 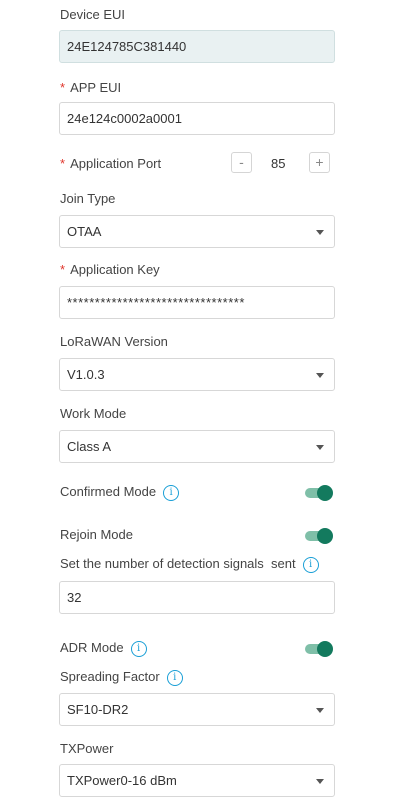 What do you see at coordinates (197, 709) in the screenshot?
I see `spreading-factor-select: SF10-DR2` at bounding box center [197, 709].